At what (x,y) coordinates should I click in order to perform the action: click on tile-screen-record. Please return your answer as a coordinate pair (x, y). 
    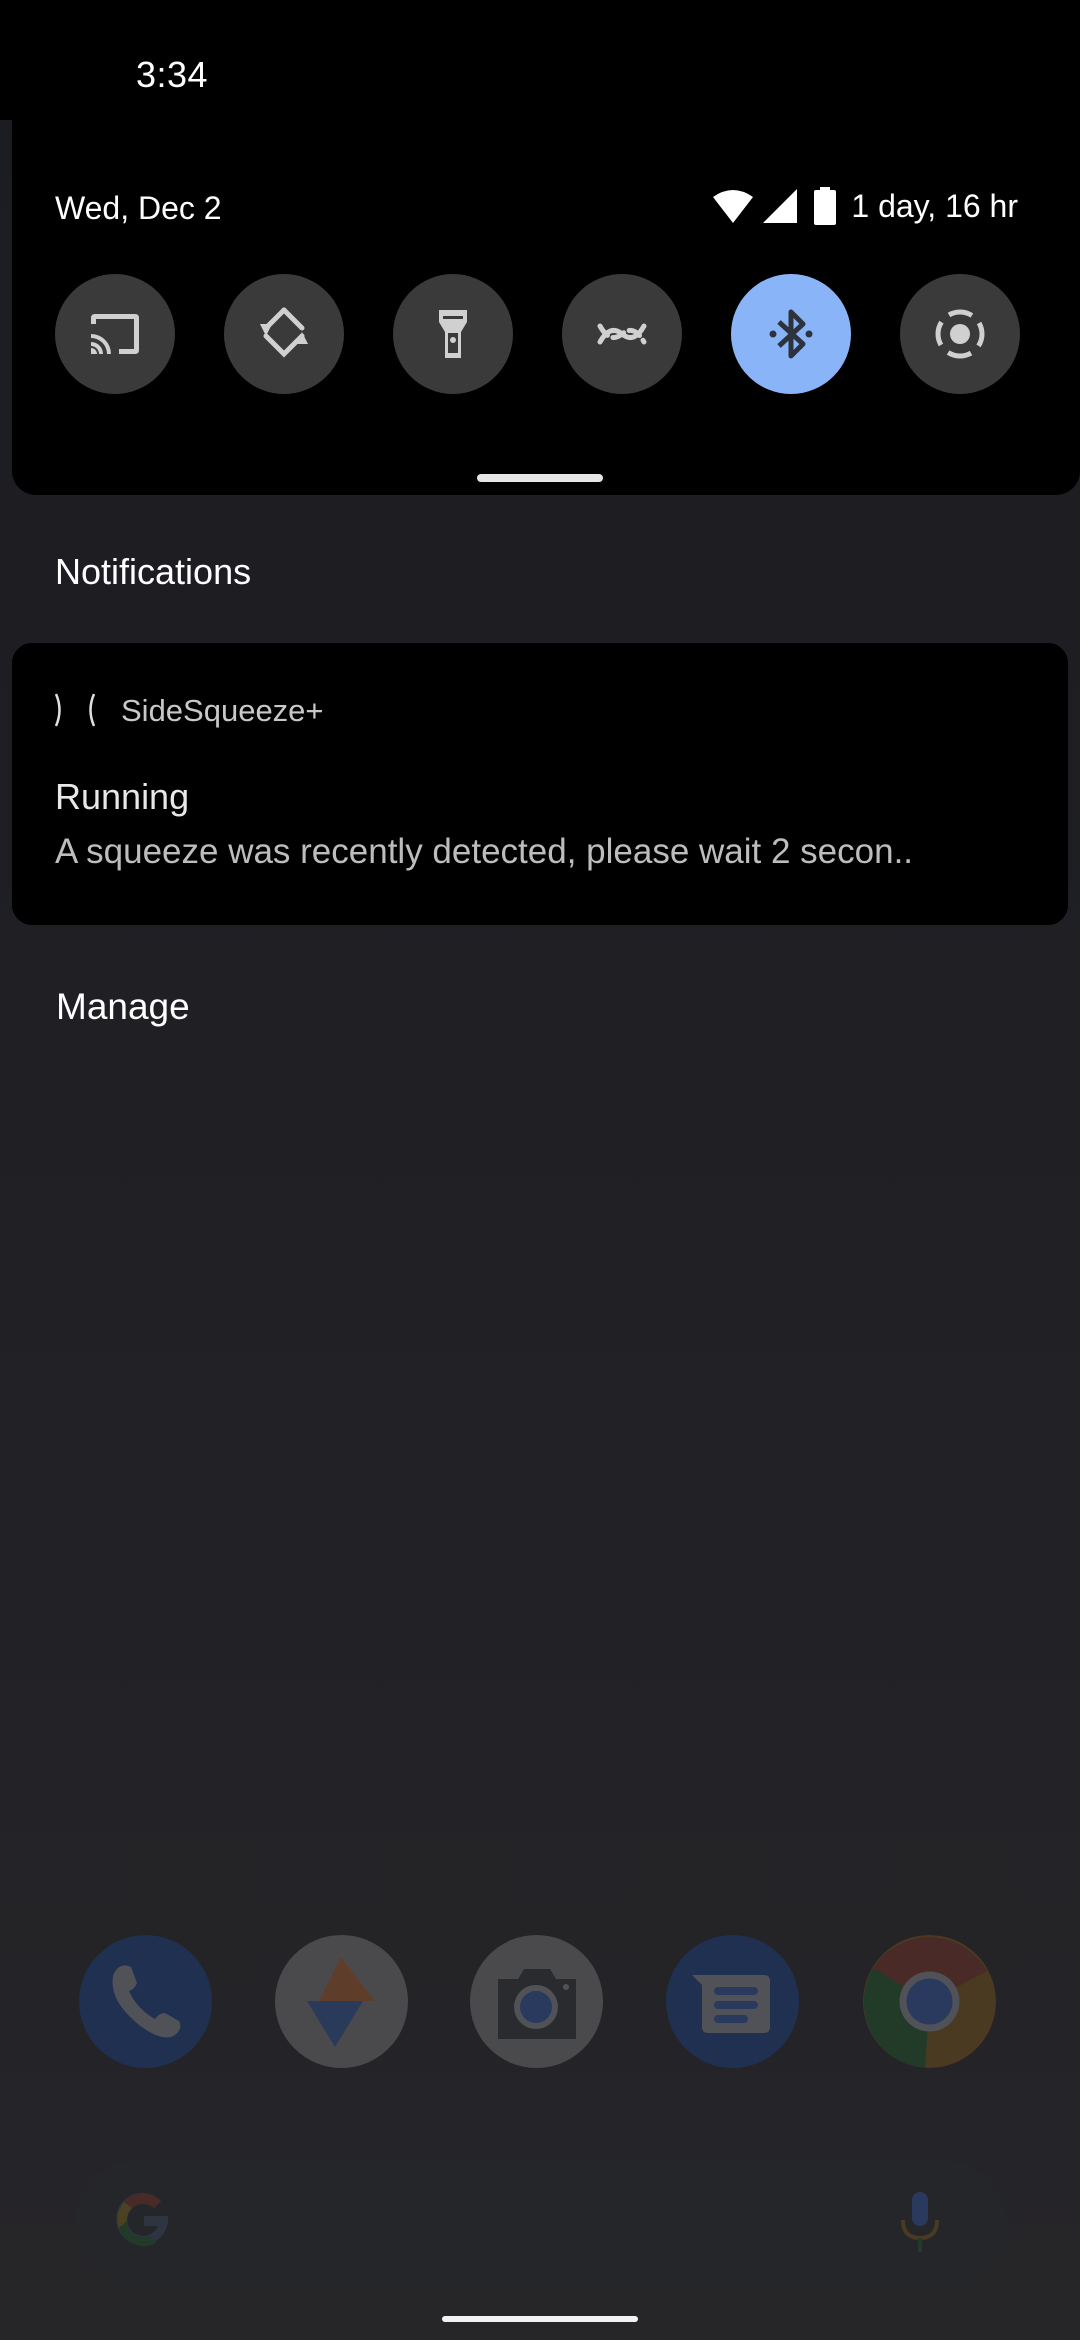
    Looking at the image, I should click on (960, 334).